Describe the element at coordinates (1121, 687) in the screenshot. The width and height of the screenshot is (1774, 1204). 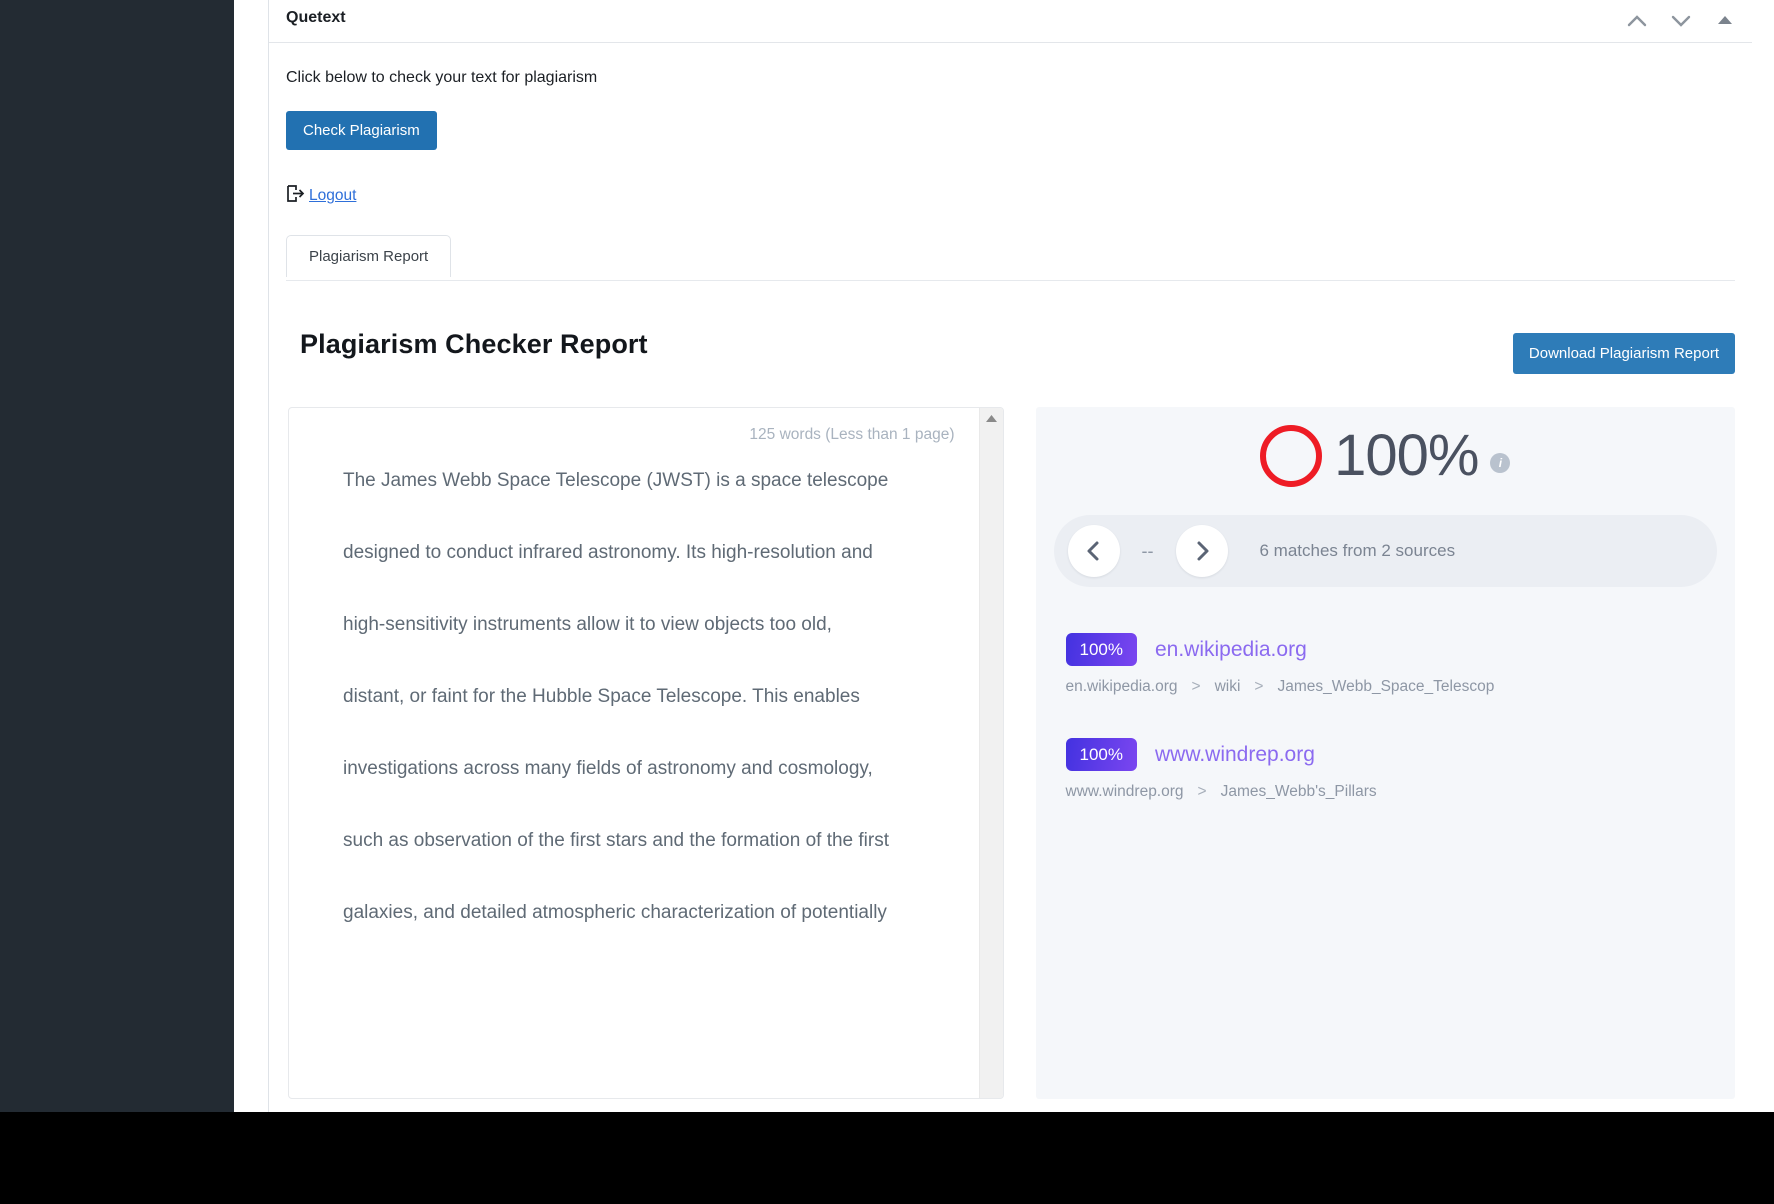
I see `breadcrumb-part: en.wikipedia.org` at that location.